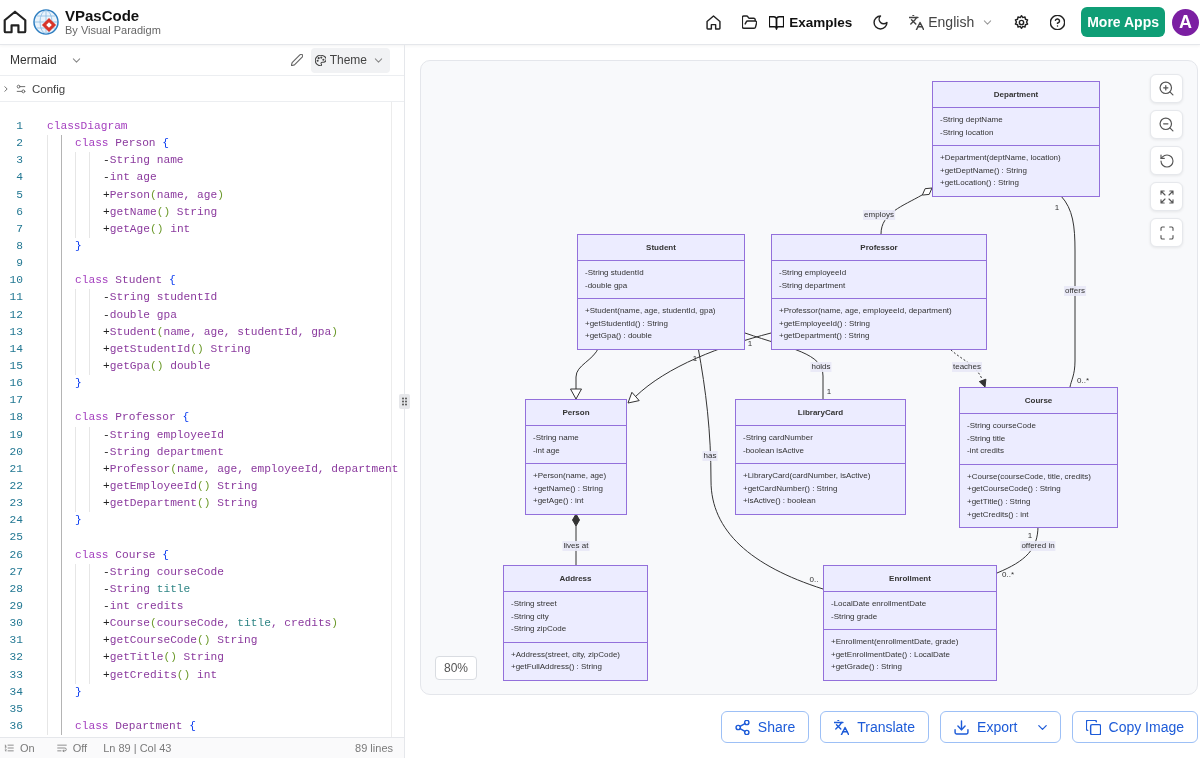 This screenshot has height=758, width=1200. What do you see at coordinates (790, 488) in the screenshot?
I see `class-method: +getCardNumber() : String` at bounding box center [790, 488].